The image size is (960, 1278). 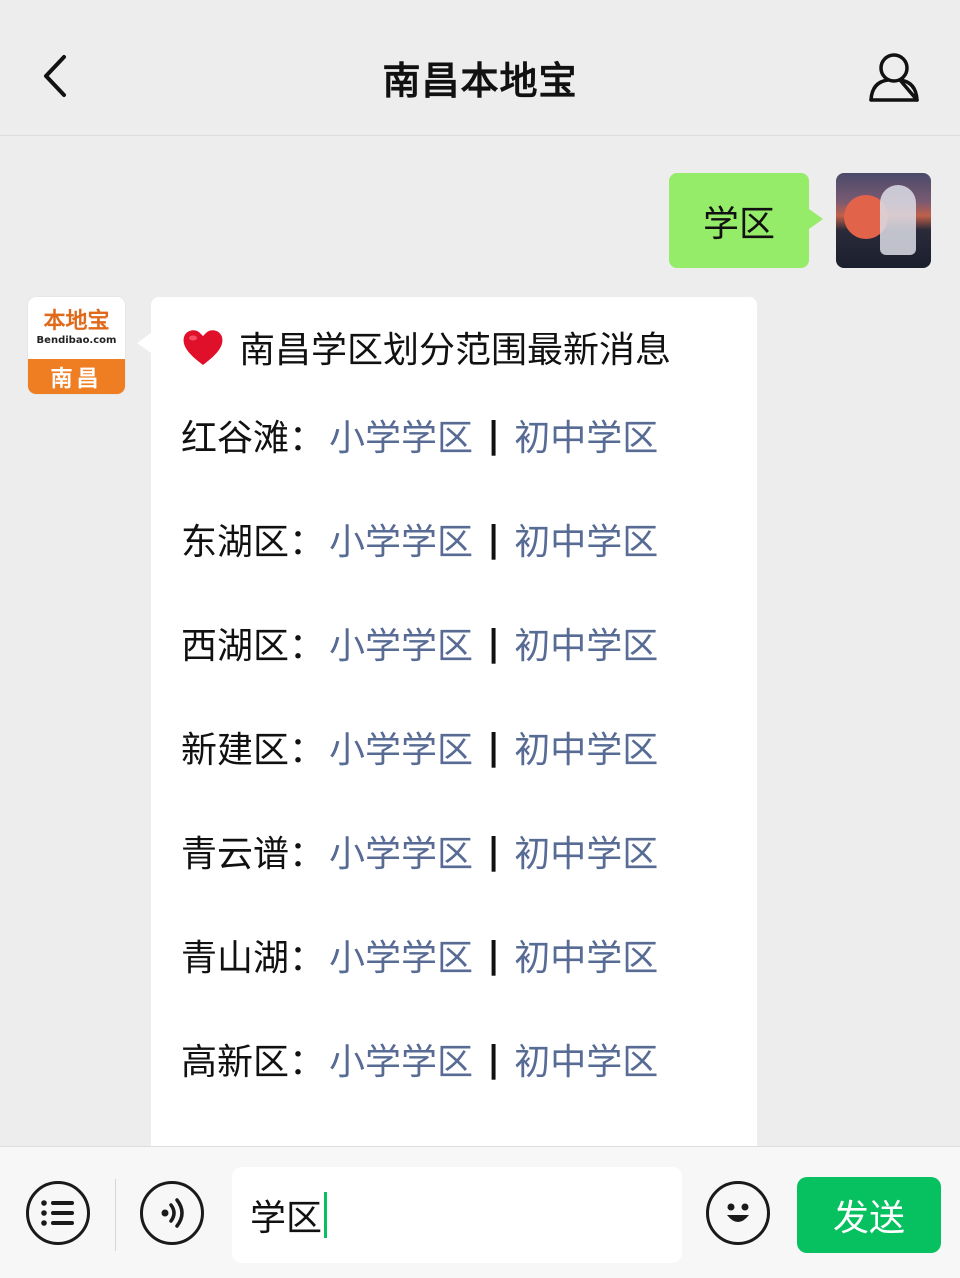 I want to click on top-bar: 南昌本地宝, so click(x=480, y=68).